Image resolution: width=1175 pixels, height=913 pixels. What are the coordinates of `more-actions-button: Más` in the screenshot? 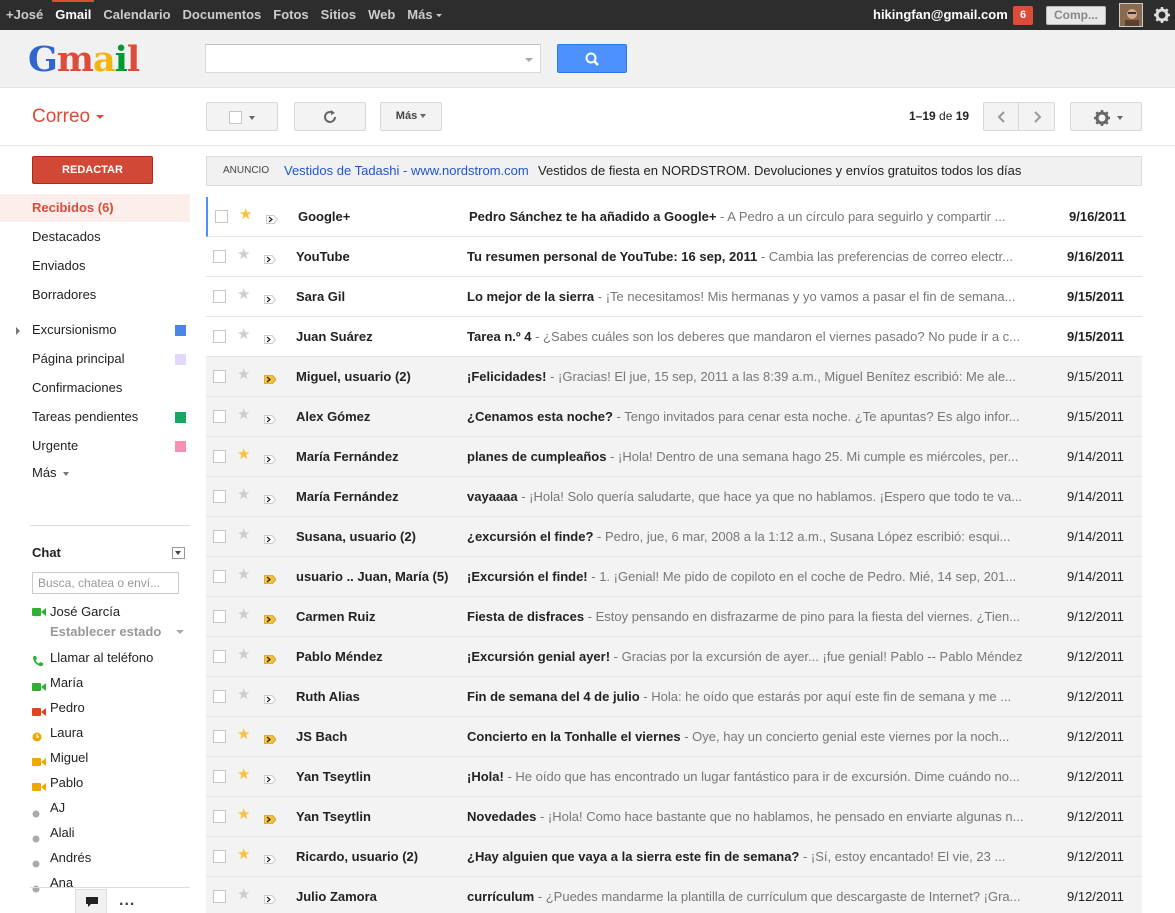 It's located at (411, 116).